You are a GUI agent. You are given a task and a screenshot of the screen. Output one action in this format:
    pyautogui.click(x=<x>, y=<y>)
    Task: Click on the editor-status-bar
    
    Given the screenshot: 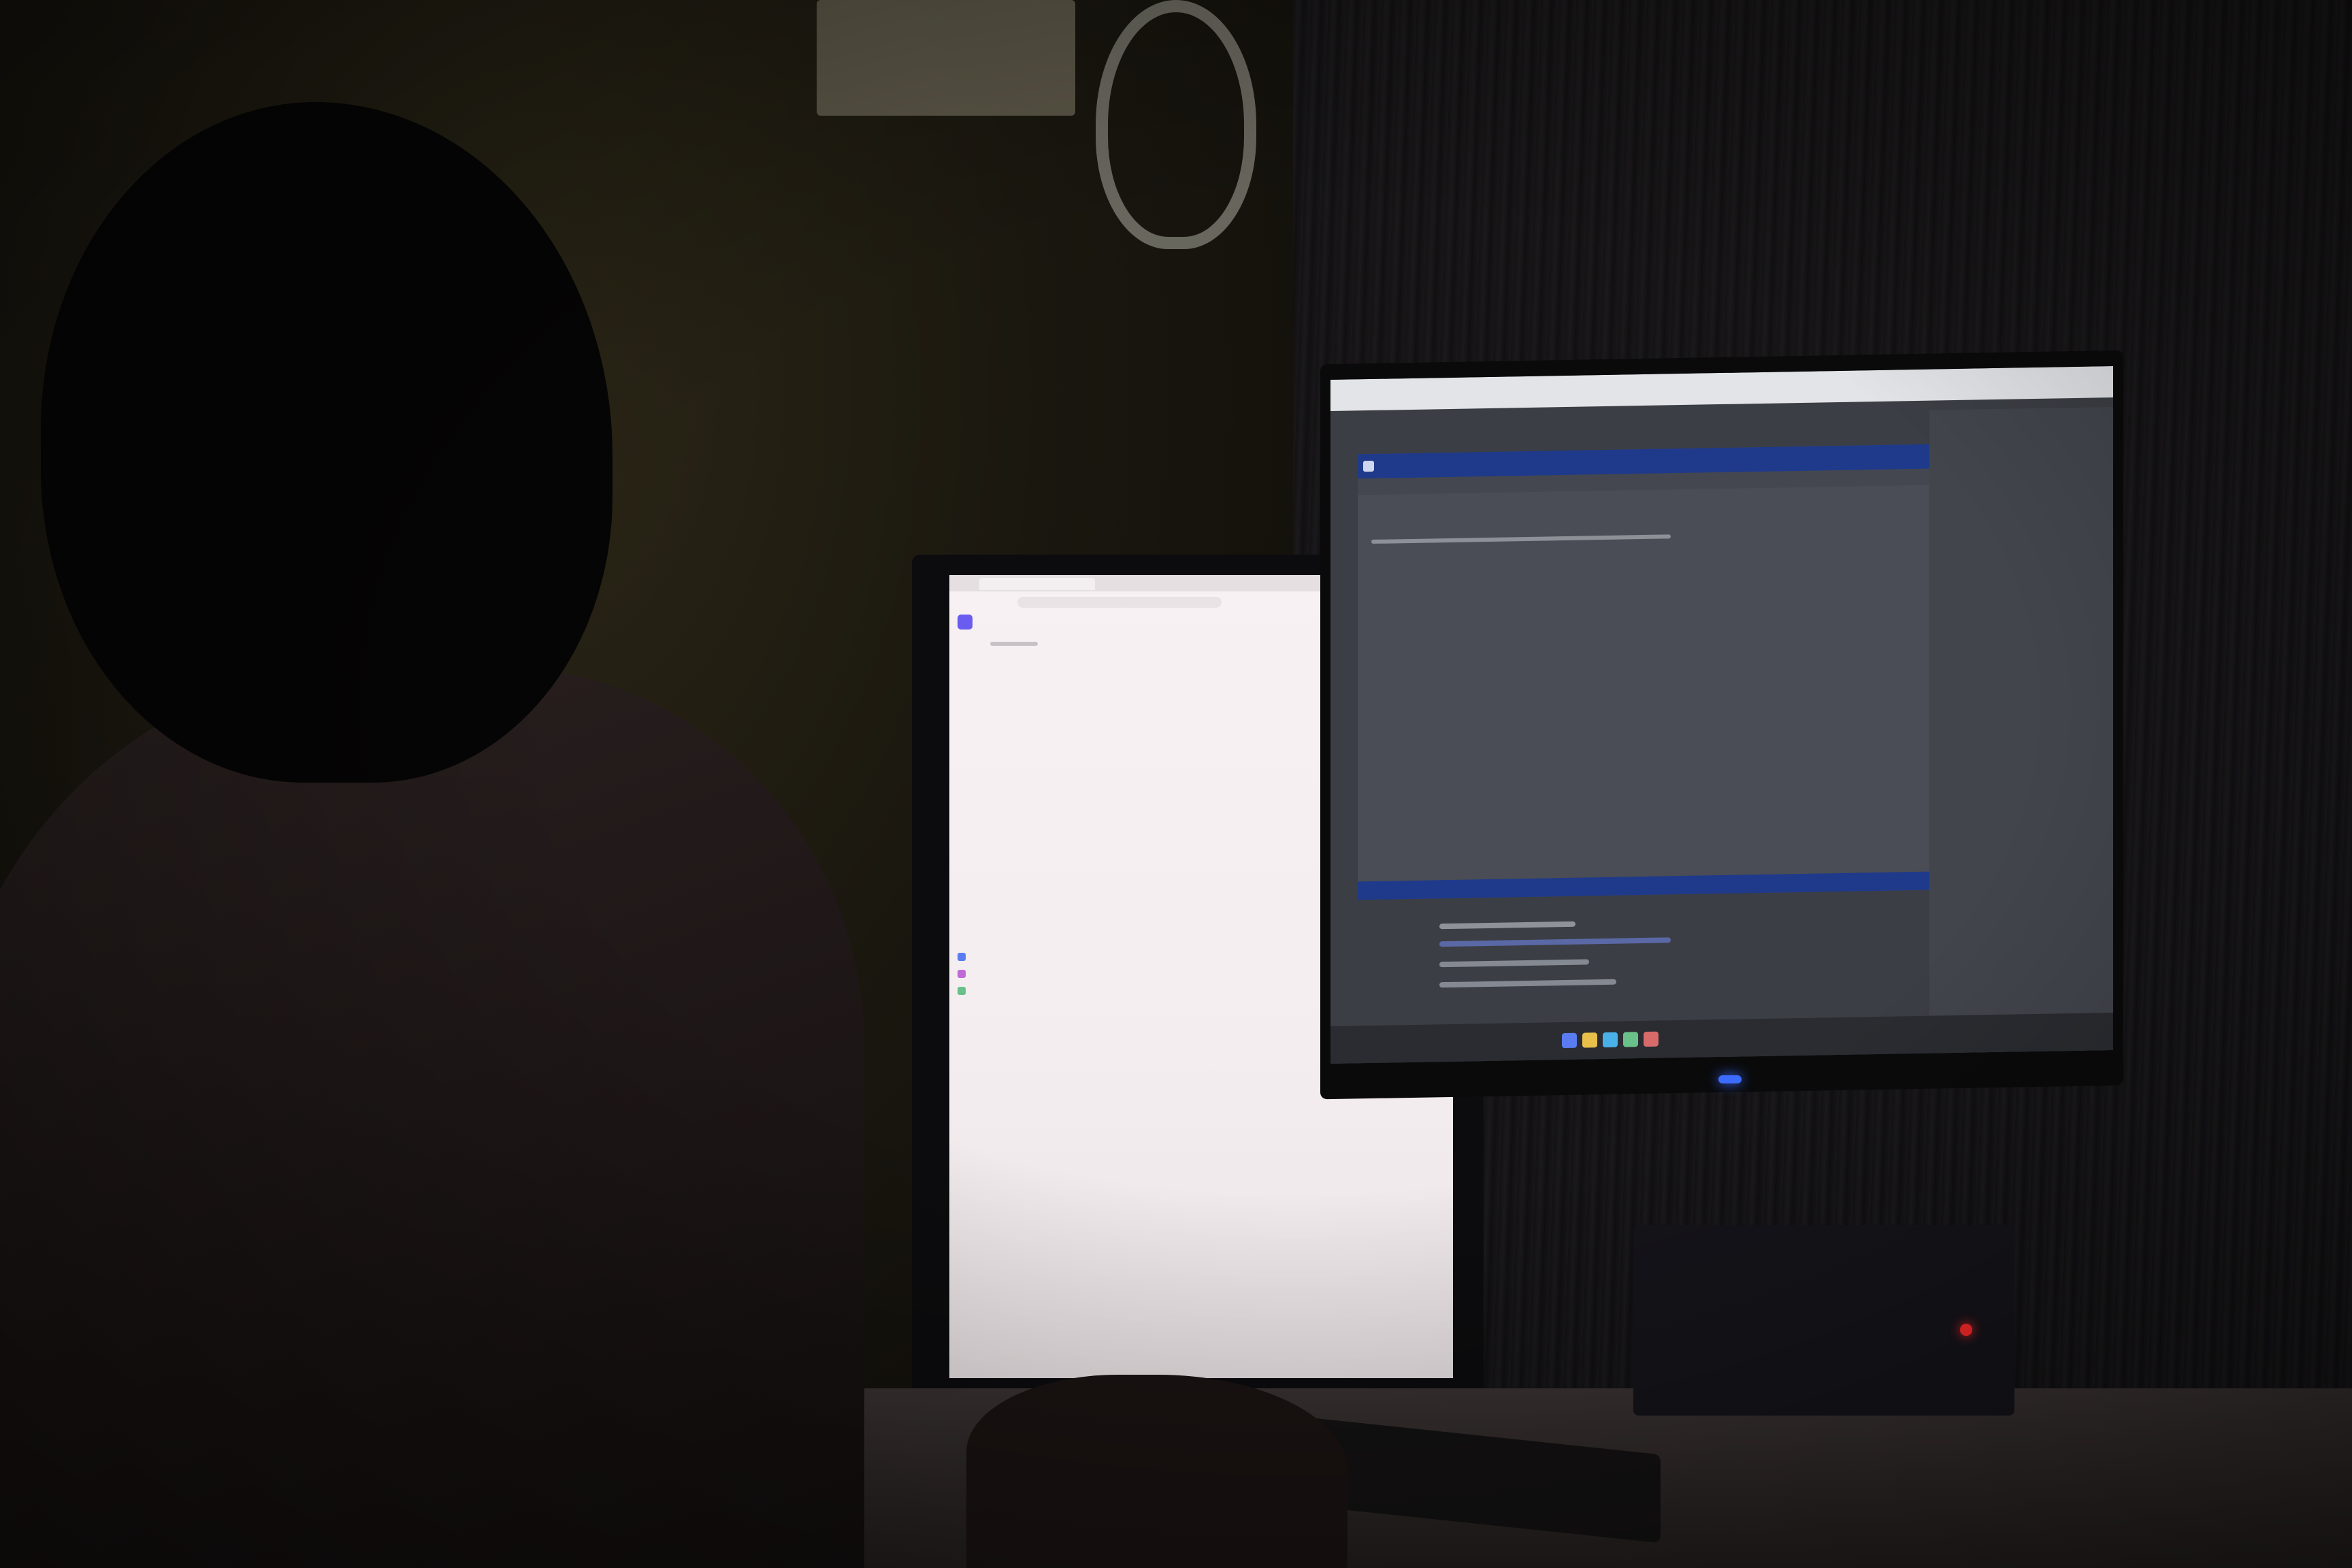 What is the action you would take?
    pyautogui.click(x=1644, y=885)
    